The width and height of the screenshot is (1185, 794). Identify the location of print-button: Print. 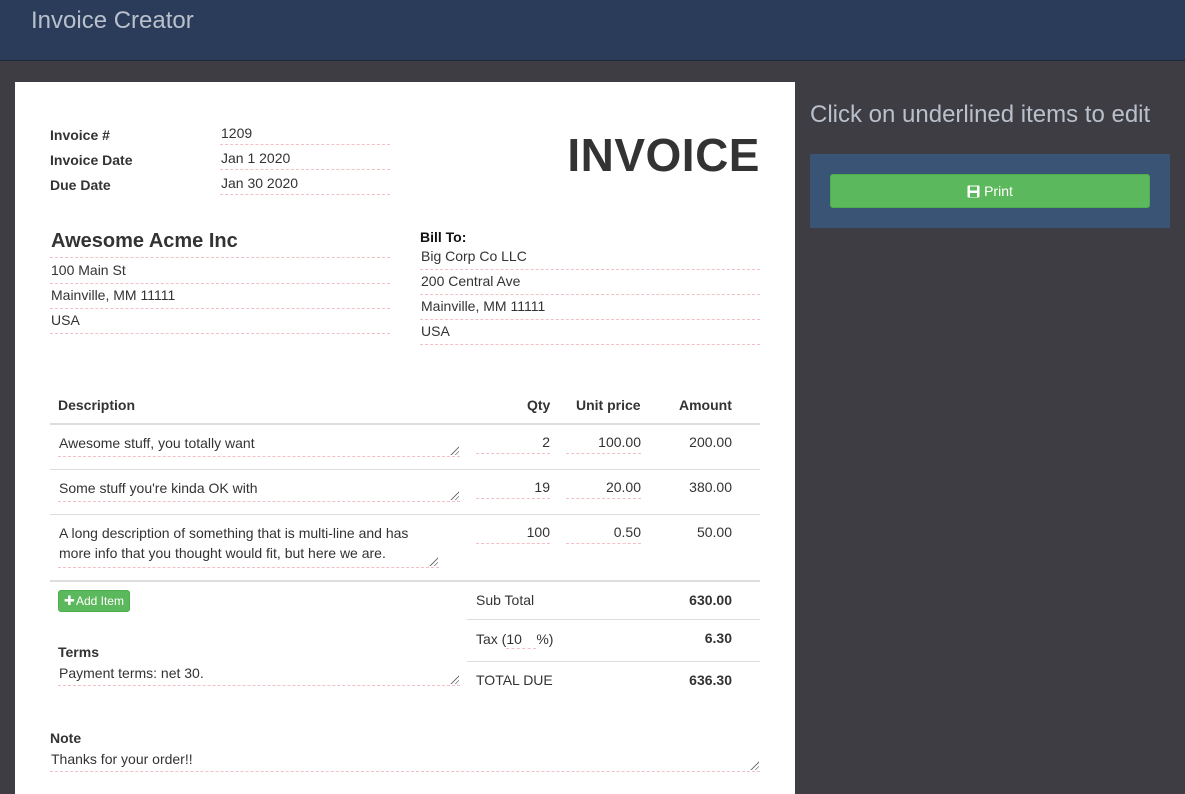
(990, 191).